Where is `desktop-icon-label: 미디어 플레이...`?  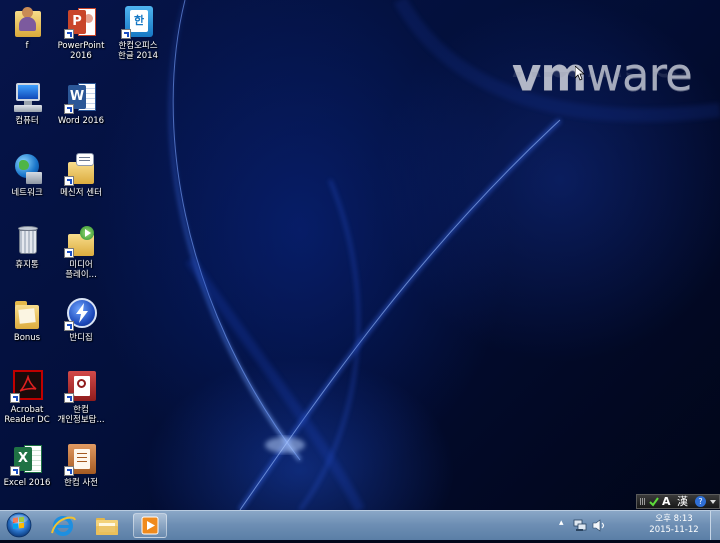
desktop-icon-label: 미디어 플레이... is located at coordinates (81, 270).